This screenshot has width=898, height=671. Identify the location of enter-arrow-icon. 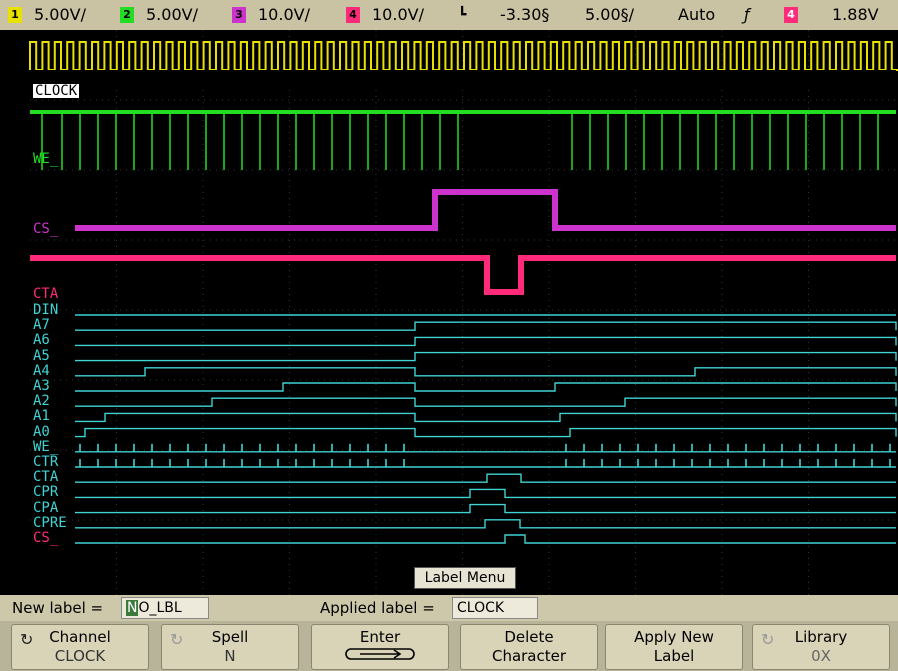
(380, 656).